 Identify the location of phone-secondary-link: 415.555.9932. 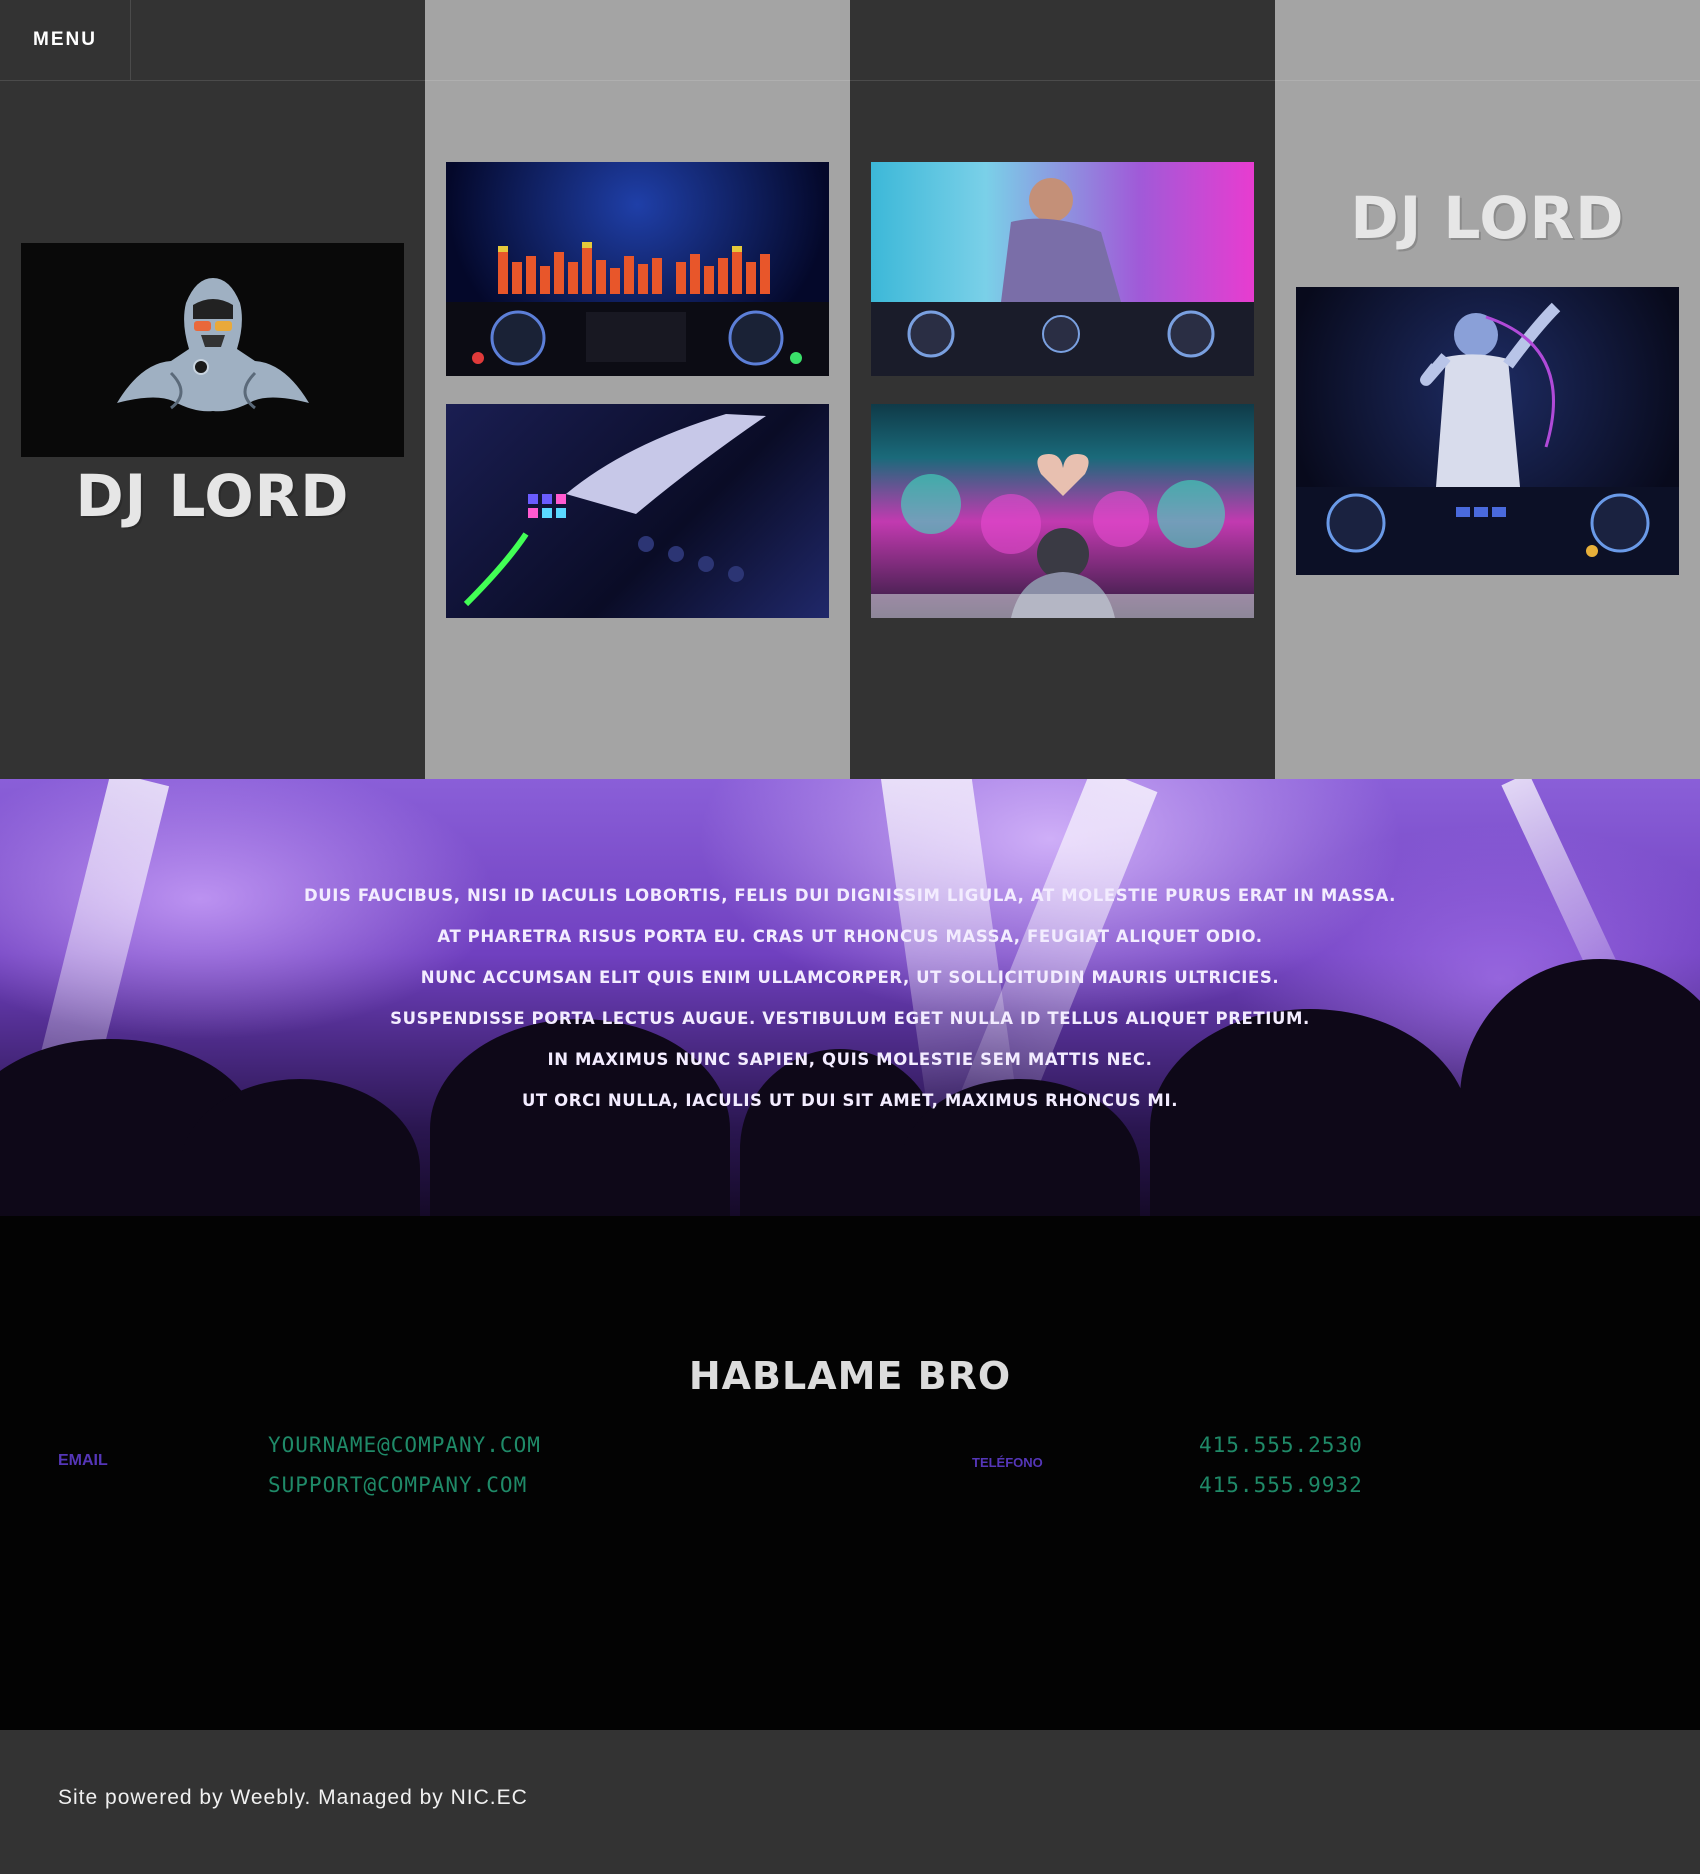
(1281, 1485).